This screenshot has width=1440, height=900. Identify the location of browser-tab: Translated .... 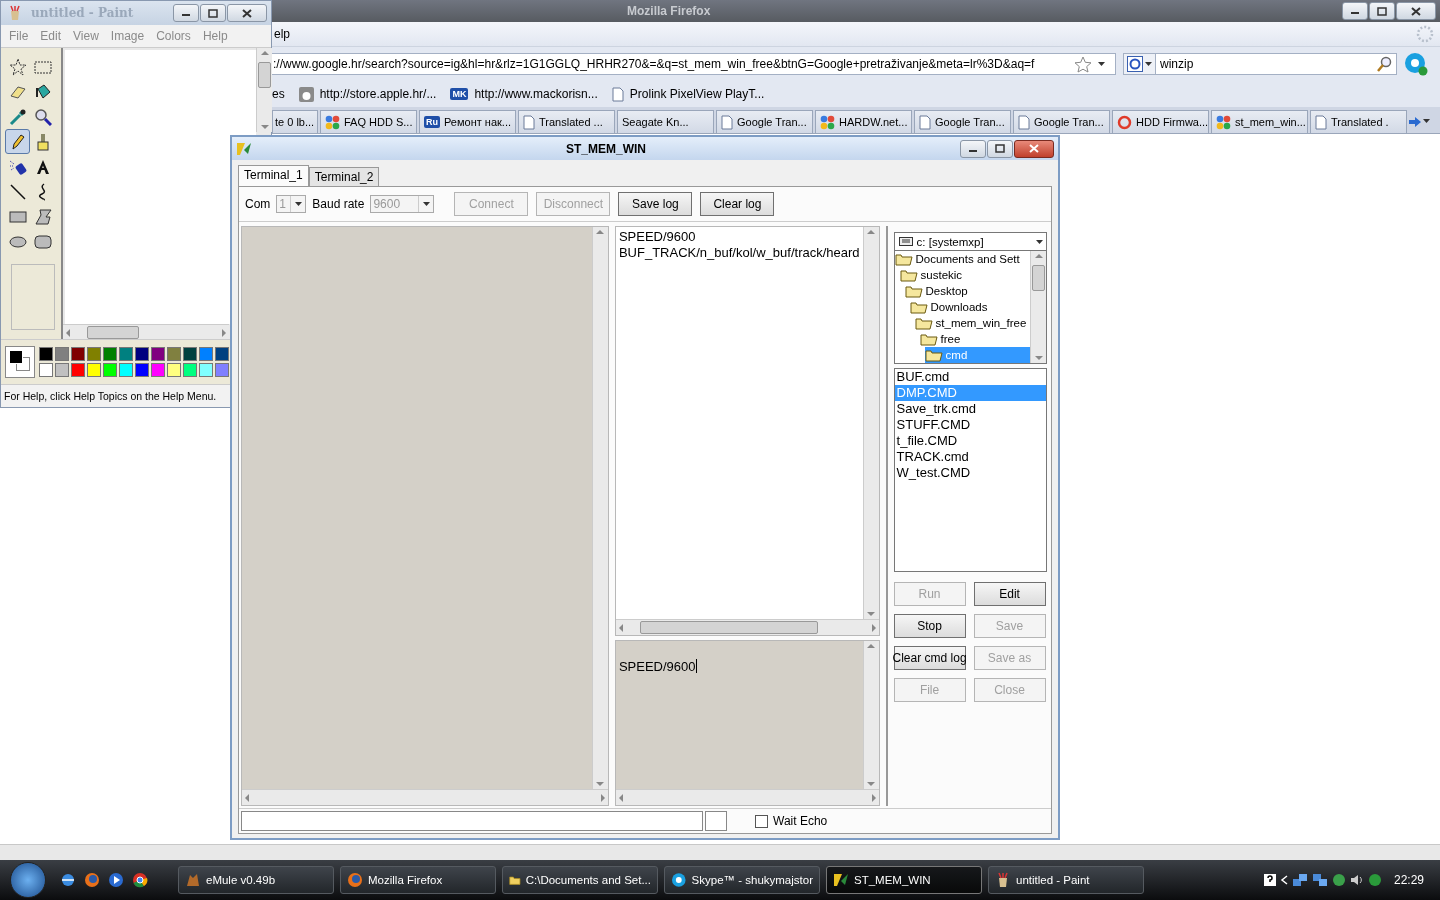
(566, 121).